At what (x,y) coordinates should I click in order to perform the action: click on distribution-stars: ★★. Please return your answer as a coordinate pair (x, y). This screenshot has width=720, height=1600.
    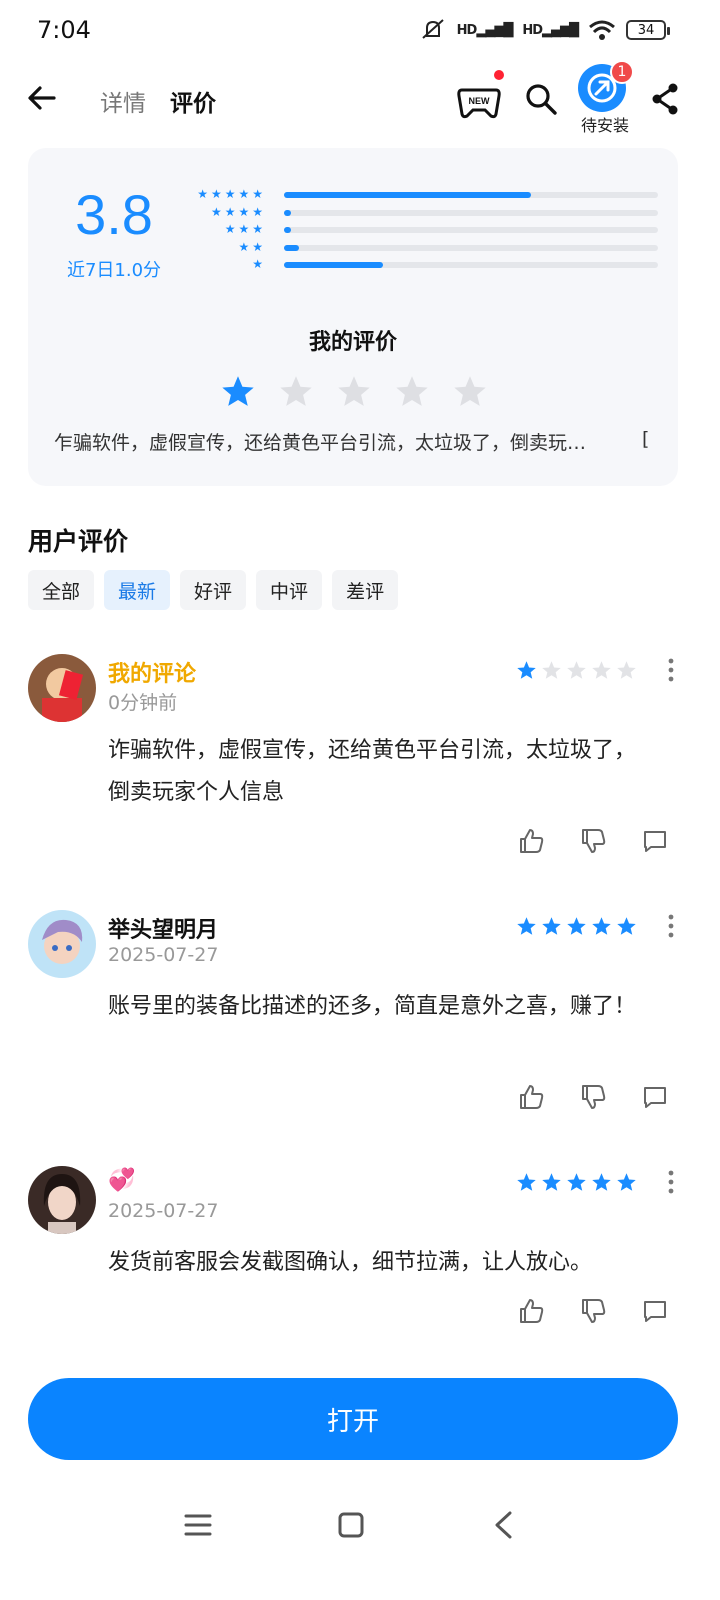
    Looking at the image, I should click on (252, 246).